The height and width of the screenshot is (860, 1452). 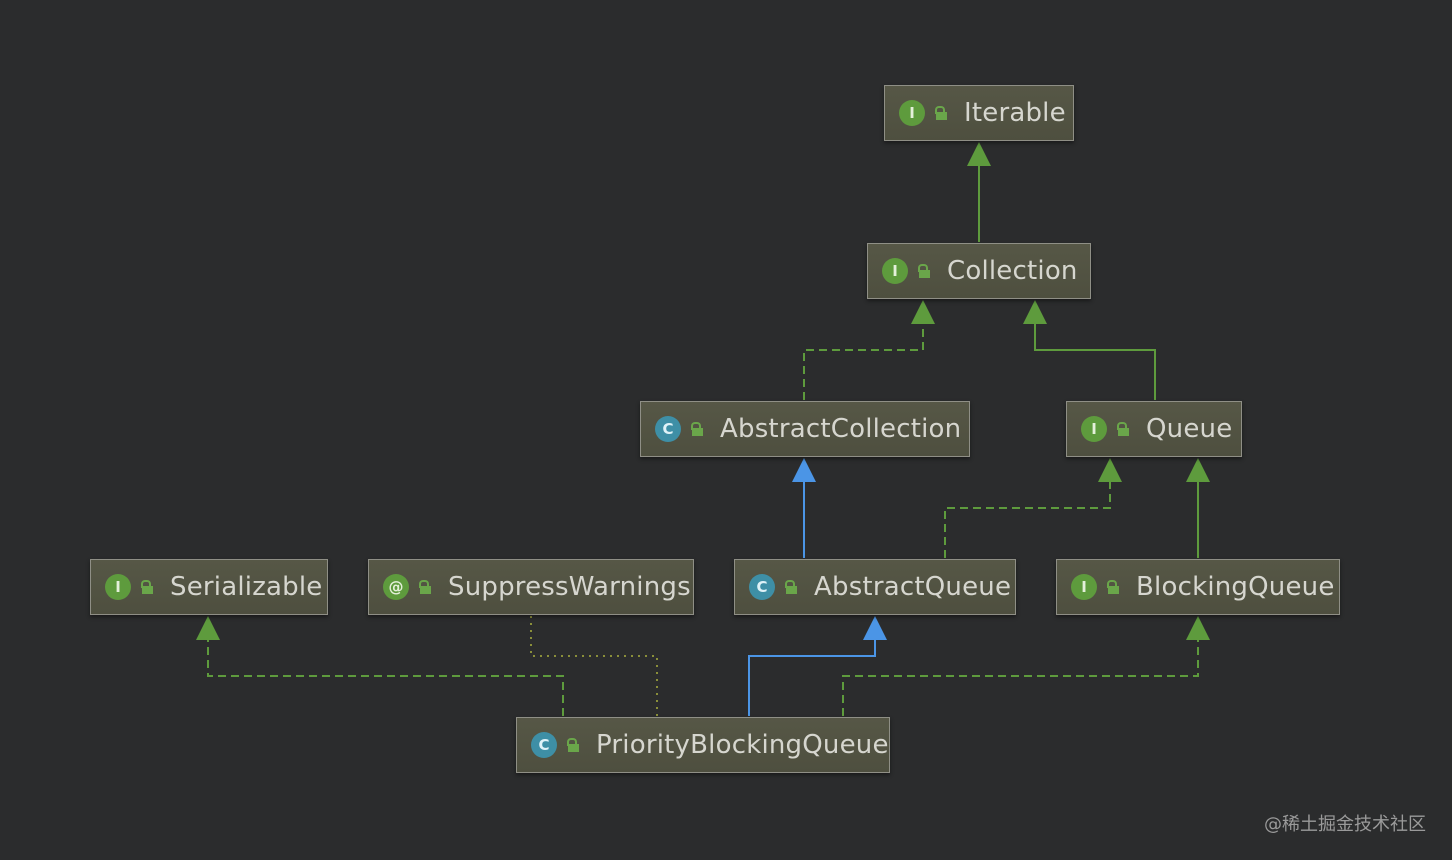 What do you see at coordinates (1015, 113) in the screenshot?
I see `node-label: Iterable` at bounding box center [1015, 113].